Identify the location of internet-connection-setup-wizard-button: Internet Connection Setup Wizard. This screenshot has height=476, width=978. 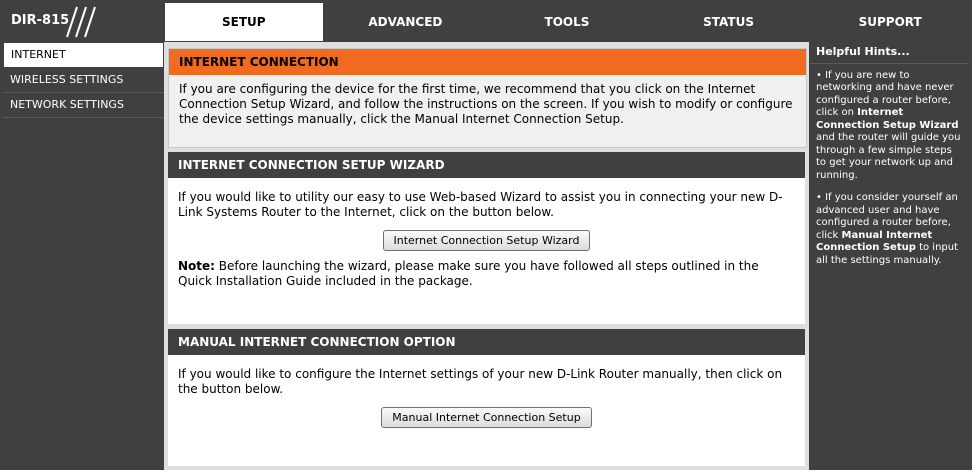
(486, 240).